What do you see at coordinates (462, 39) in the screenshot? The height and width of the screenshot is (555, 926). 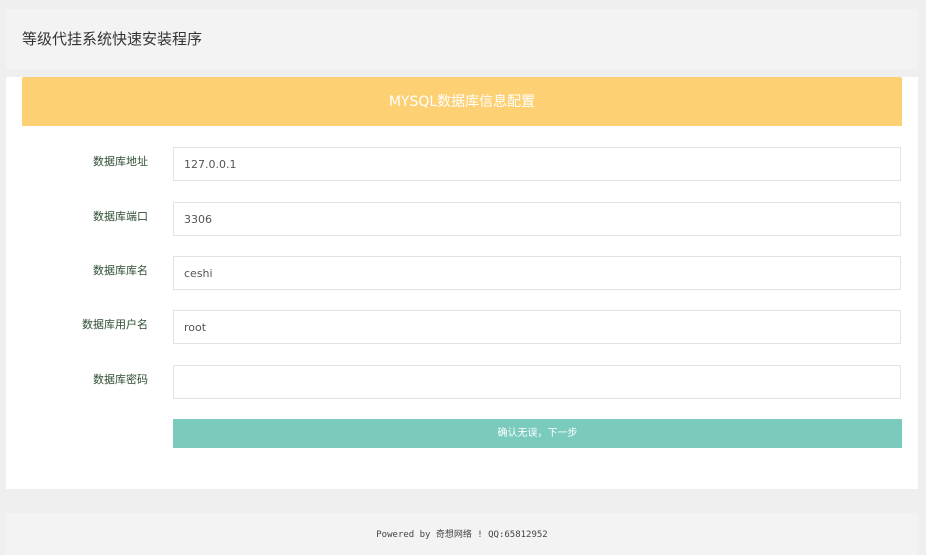 I see `page-header: 等级代挂系统快速安装程序` at bounding box center [462, 39].